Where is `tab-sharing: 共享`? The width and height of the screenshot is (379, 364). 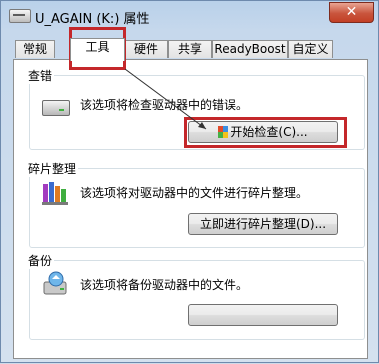 tab-sharing: 共享 is located at coordinates (190, 49).